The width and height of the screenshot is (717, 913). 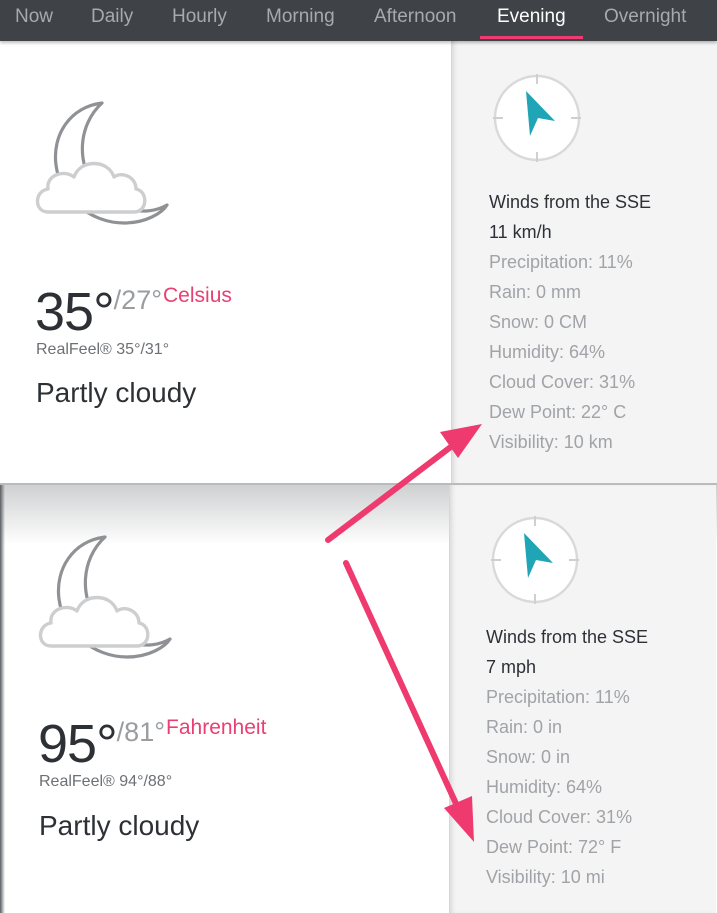 I want to click on visibility: Visibility: 10 km, so click(x=551, y=442).